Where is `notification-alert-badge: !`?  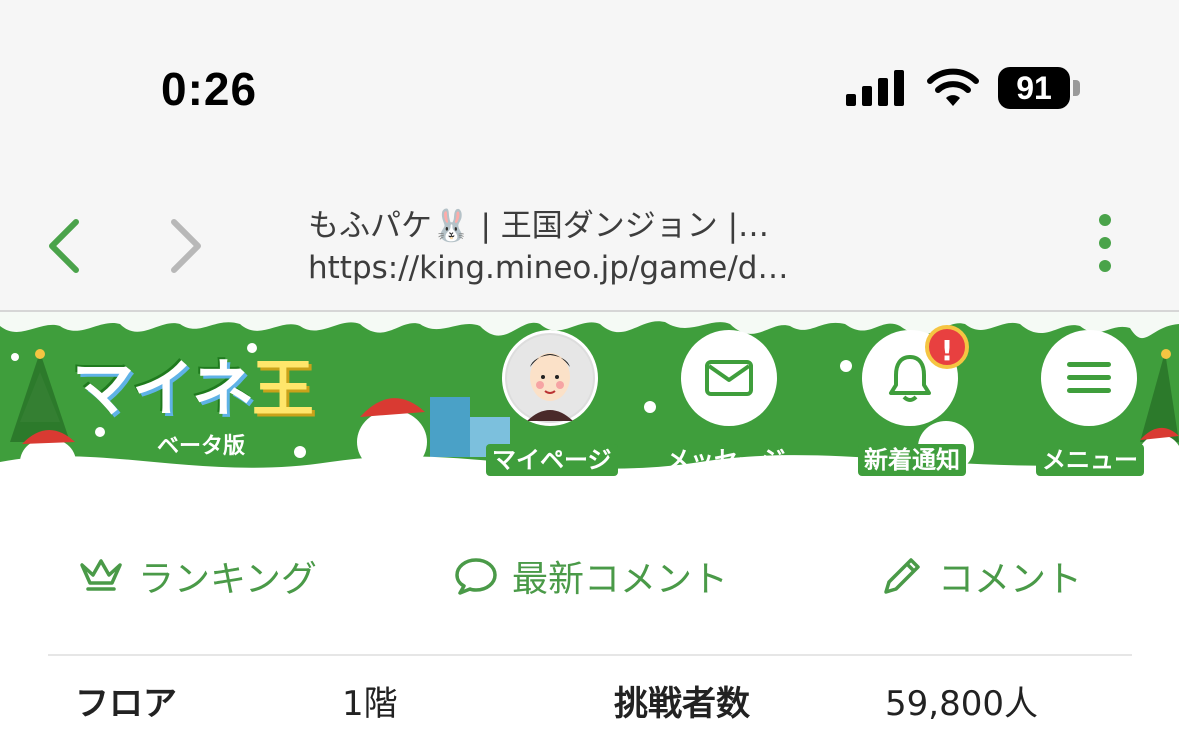 notification-alert-badge: ! is located at coordinates (947, 347).